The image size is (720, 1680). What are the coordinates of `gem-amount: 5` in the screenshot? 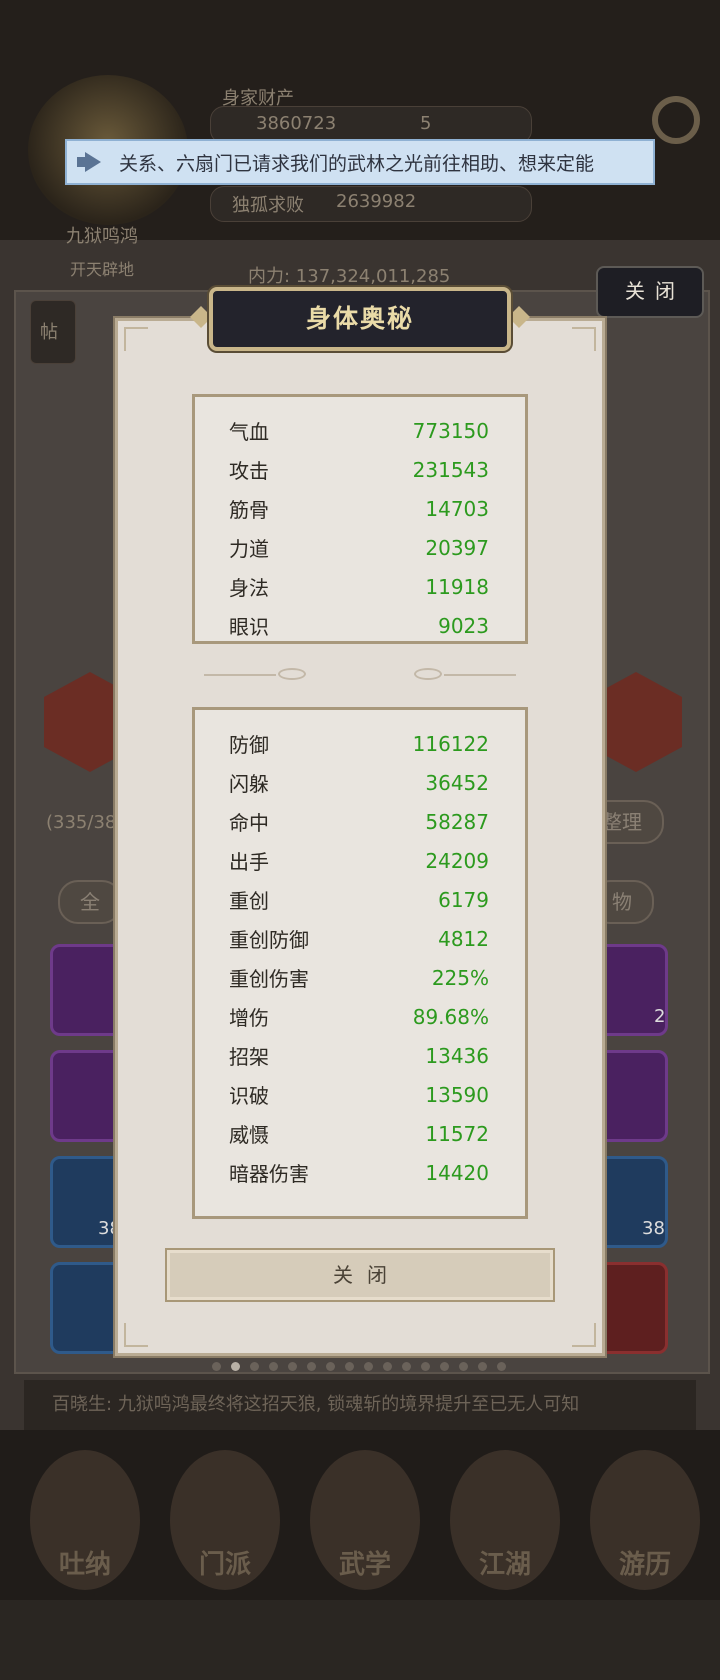 It's located at (426, 123).